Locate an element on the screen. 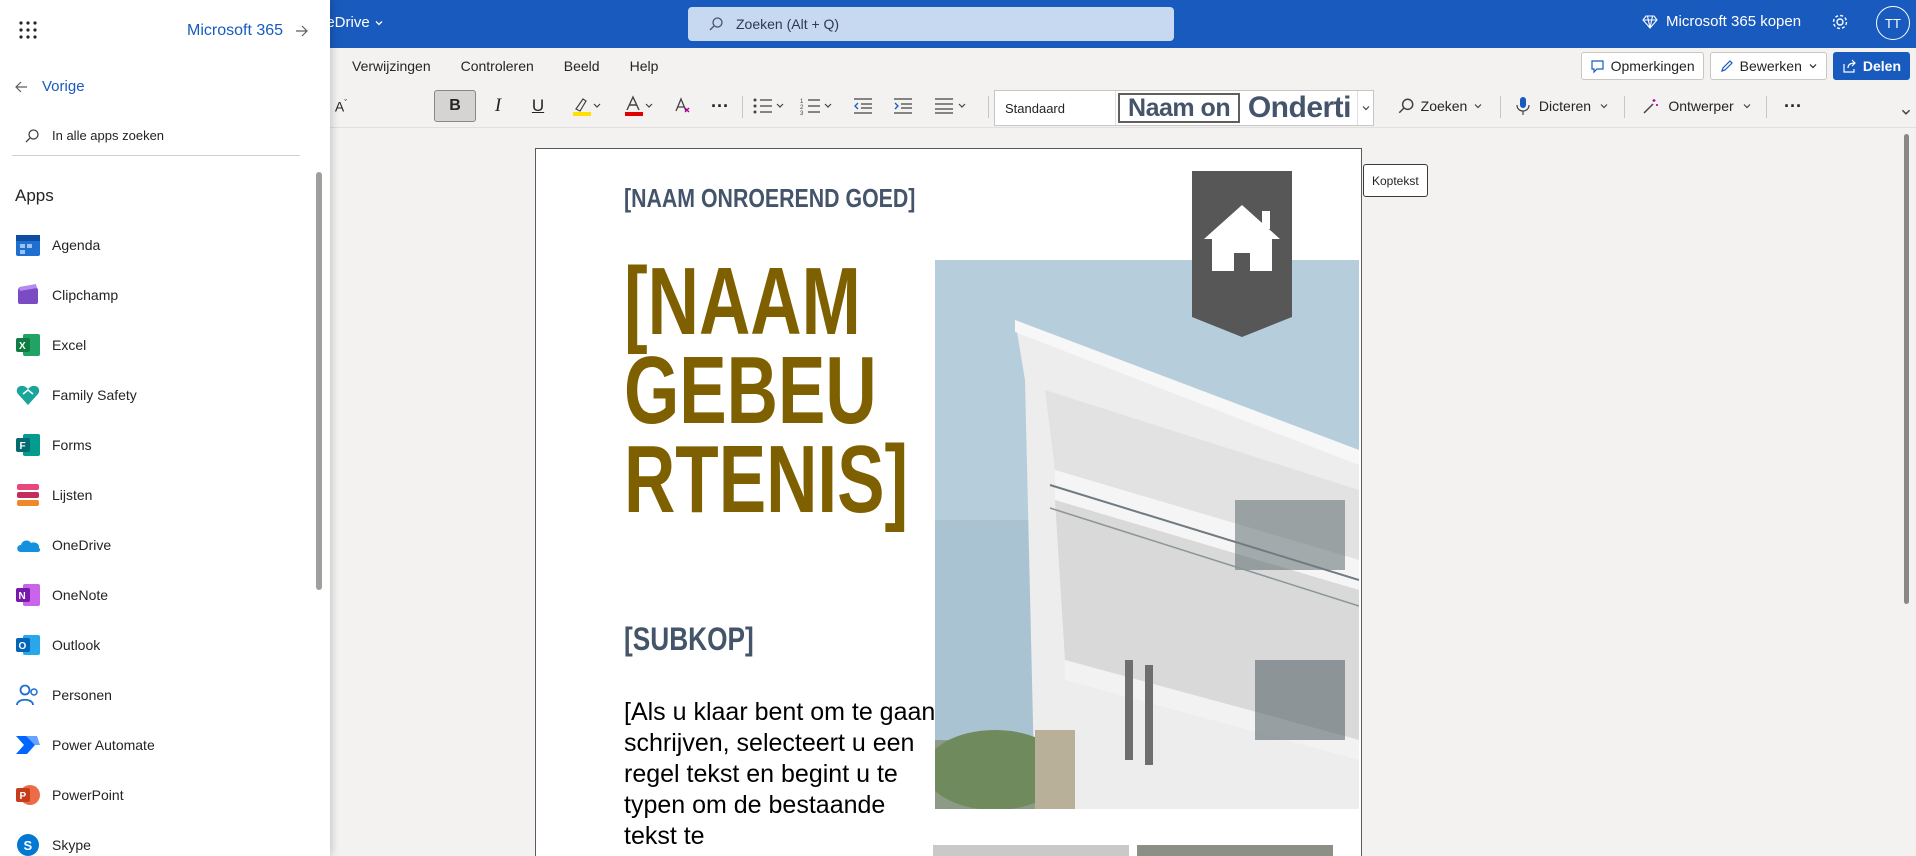 This screenshot has height=856, width=1916. avatar-initials: TT is located at coordinates (1893, 23).